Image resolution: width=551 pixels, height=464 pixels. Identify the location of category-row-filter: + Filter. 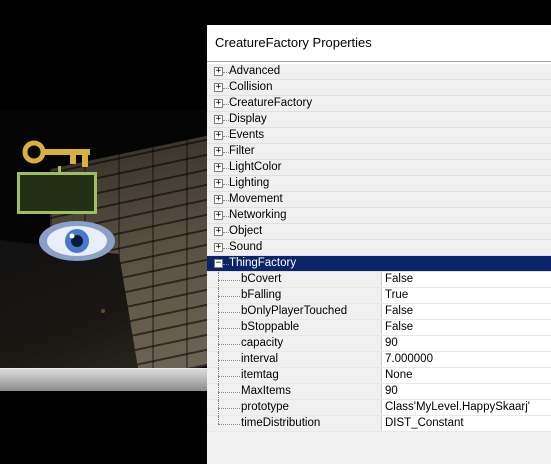
(379, 152).